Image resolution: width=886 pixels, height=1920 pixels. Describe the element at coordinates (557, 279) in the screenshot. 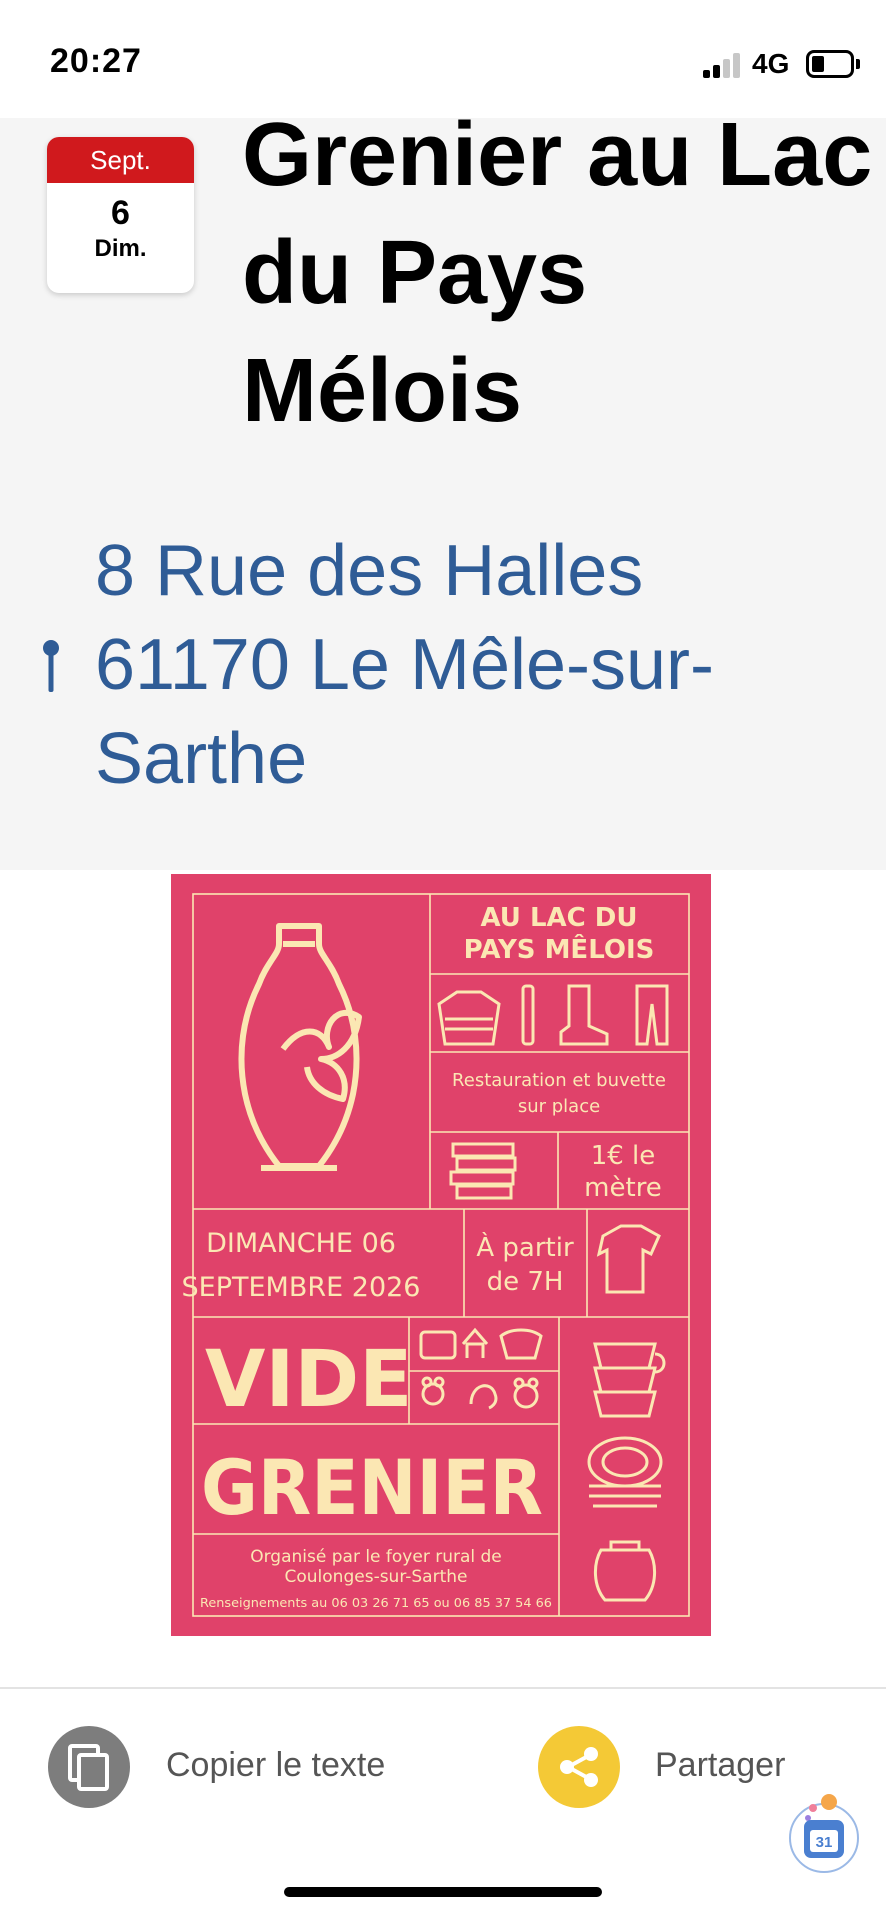

I see `event-title: Grenier au Lac du Pays Mélois` at that location.